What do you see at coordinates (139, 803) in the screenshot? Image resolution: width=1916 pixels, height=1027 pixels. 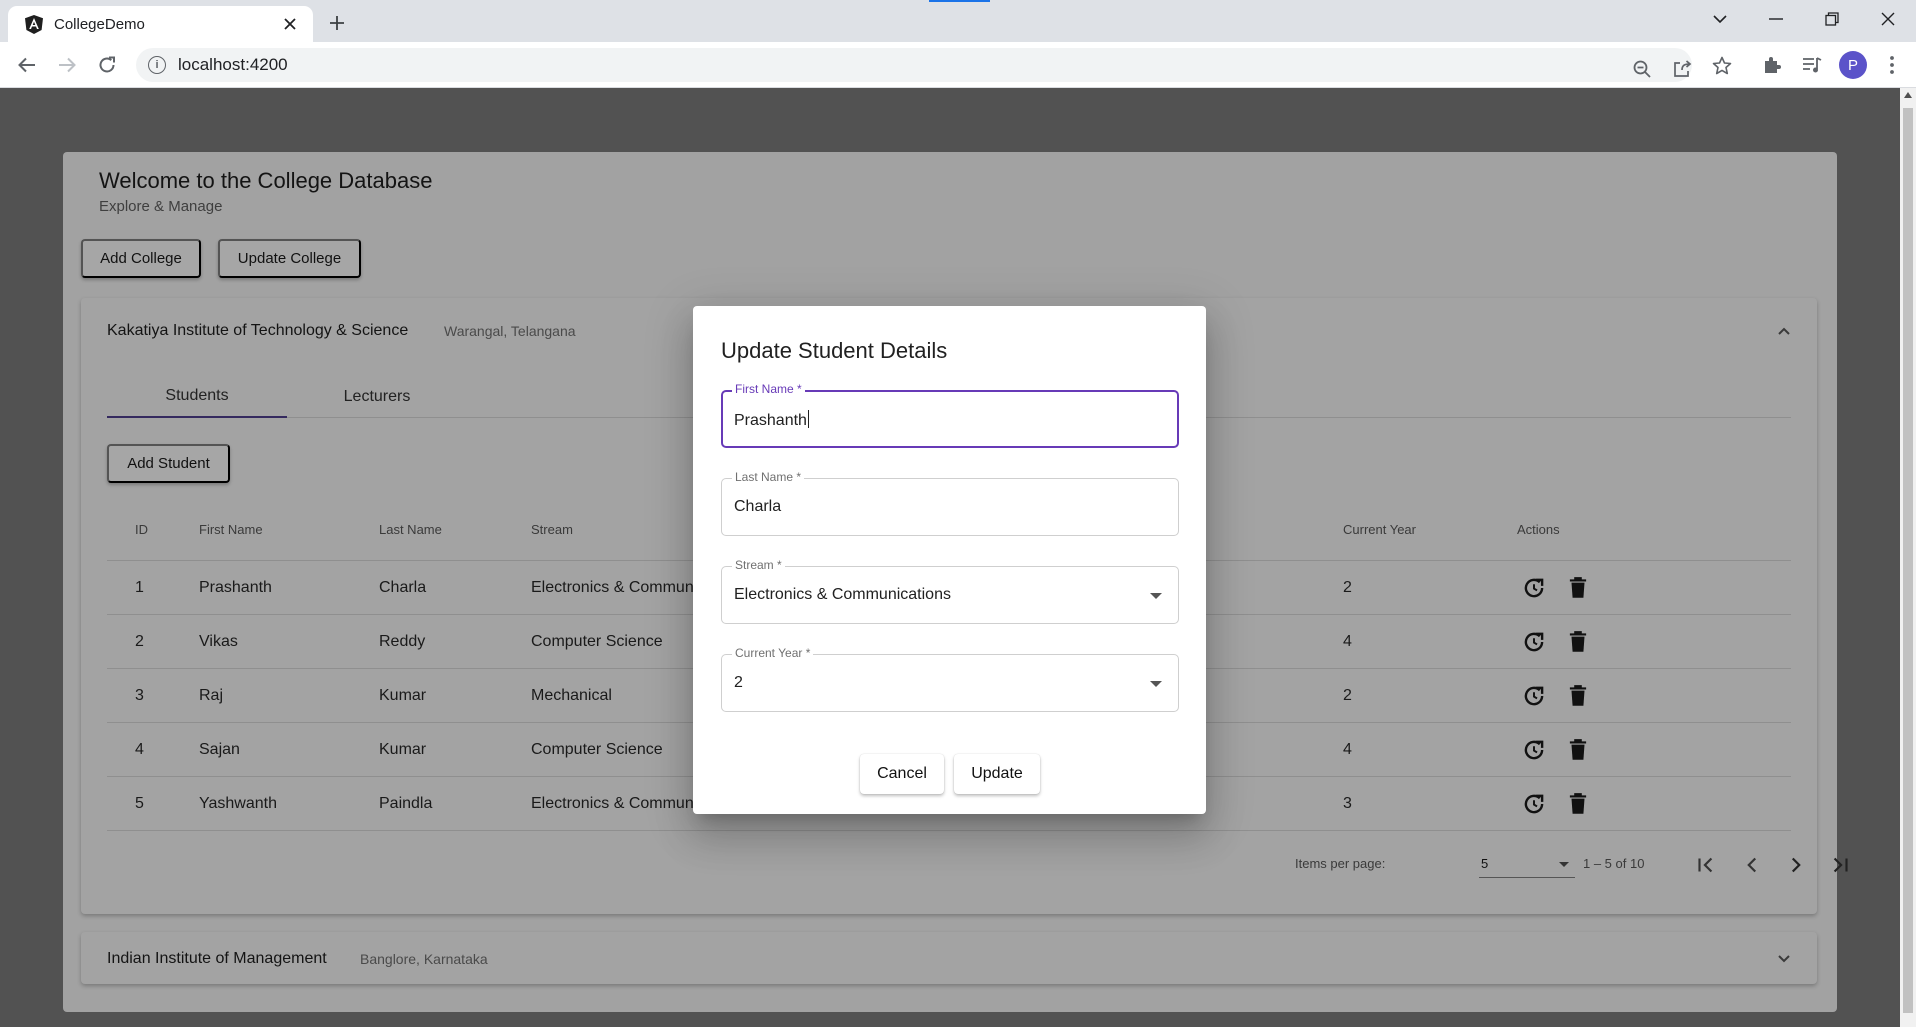 I see `cell-id: 5` at bounding box center [139, 803].